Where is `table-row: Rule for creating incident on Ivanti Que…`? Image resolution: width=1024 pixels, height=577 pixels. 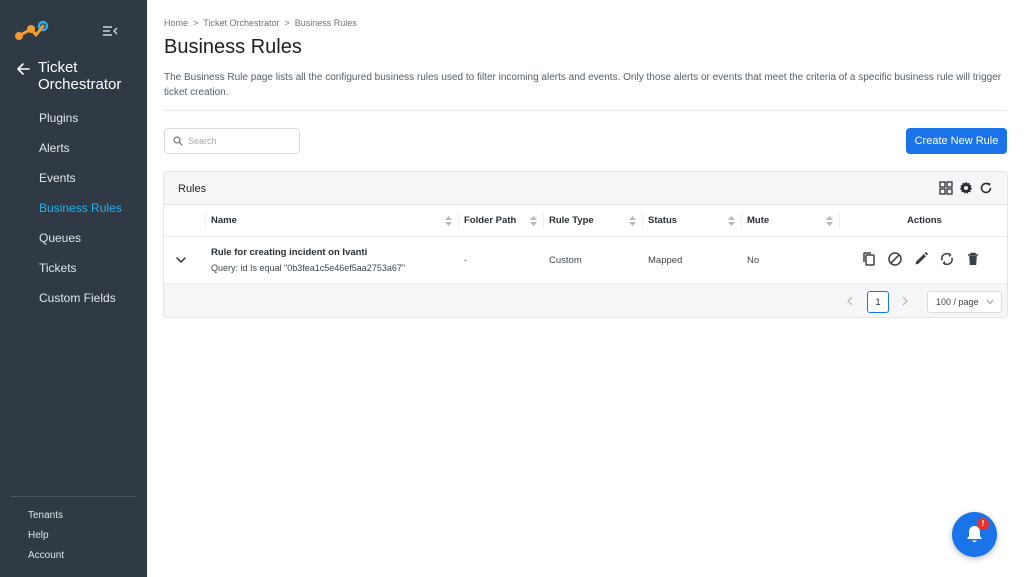 table-row: Rule for creating incident on Ivanti Que… is located at coordinates (585, 260).